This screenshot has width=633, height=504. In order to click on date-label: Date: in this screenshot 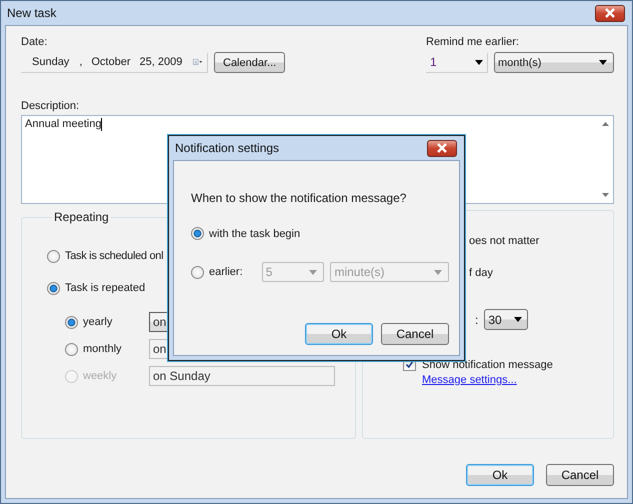, I will do `click(34, 42)`.